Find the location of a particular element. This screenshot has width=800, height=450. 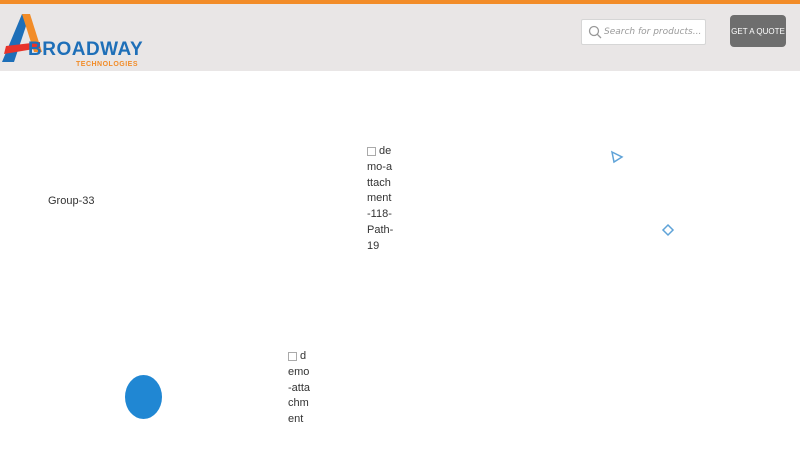

image-alt-text: demo-attachment-118-Path-19 is located at coordinates (380, 198).